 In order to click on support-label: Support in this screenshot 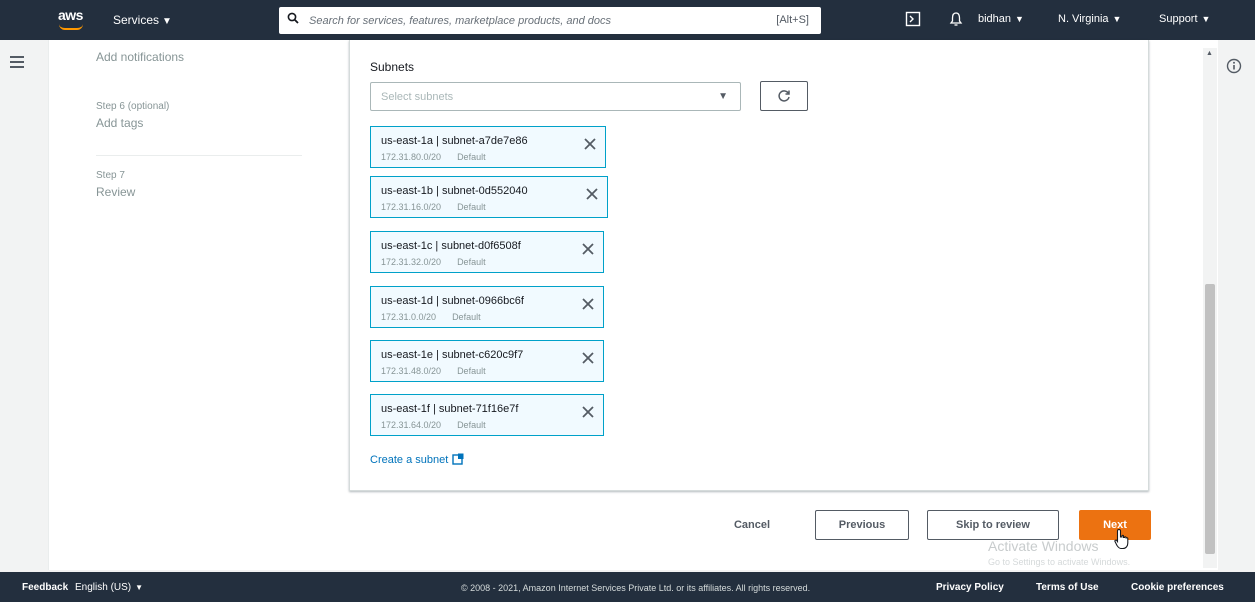, I will do `click(1178, 19)`.